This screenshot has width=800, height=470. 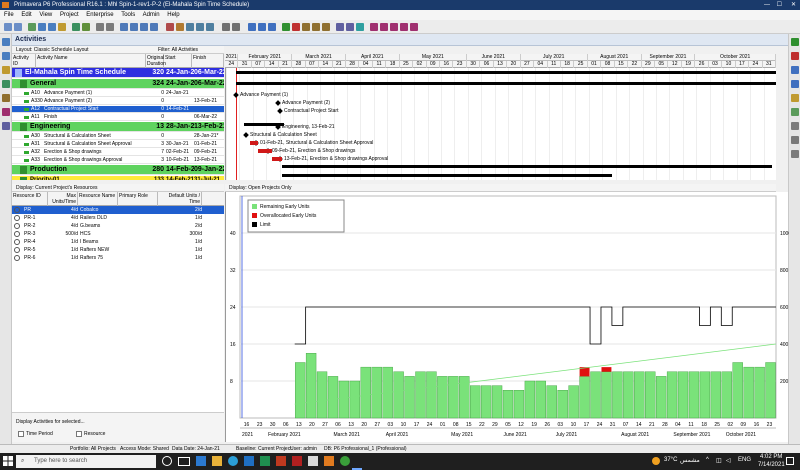 I want to click on bars-icon, so click(x=144, y=27).